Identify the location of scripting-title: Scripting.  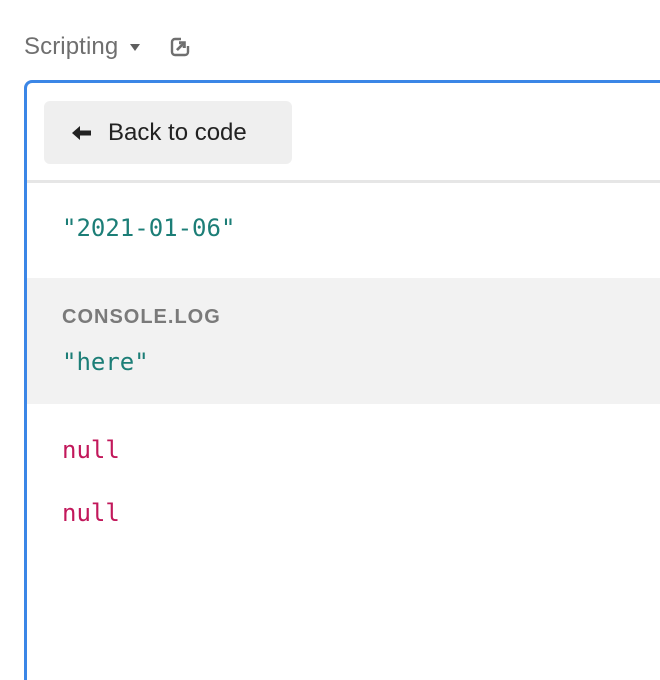
(71, 47).